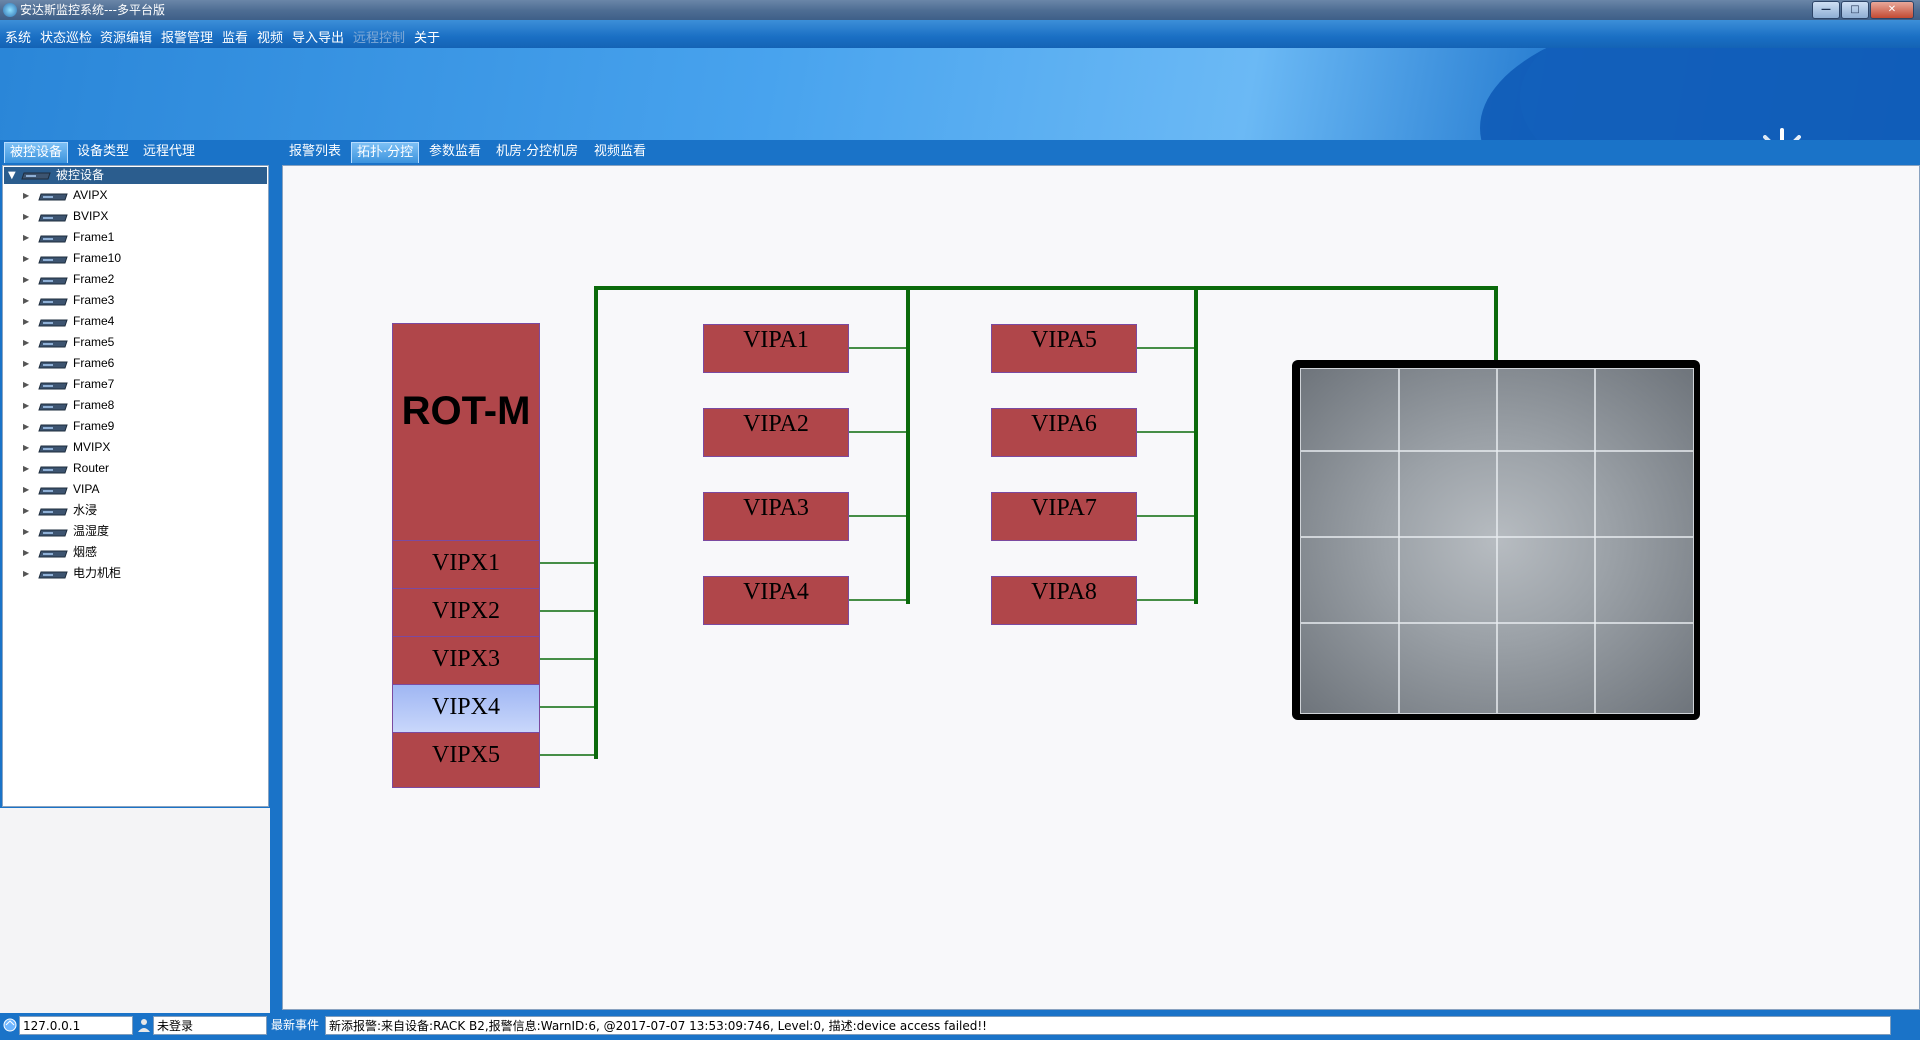 This screenshot has width=1920, height=1040. What do you see at coordinates (135, 175) in the screenshot?
I see `tree-root: ▼ 被控设备` at bounding box center [135, 175].